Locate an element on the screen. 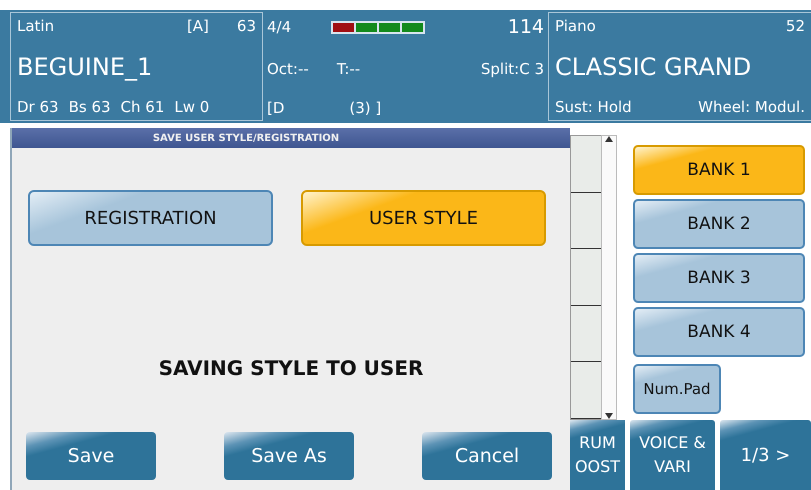 The width and height of the screenshot is (811, 490). part-volume: Lw 0 is located at coordinates (192, 107).